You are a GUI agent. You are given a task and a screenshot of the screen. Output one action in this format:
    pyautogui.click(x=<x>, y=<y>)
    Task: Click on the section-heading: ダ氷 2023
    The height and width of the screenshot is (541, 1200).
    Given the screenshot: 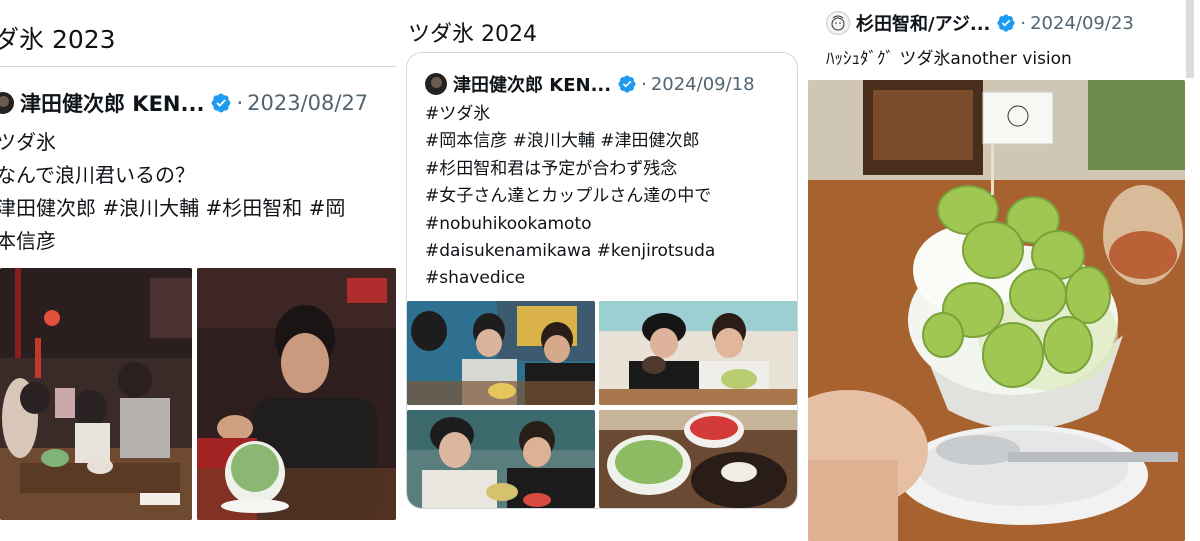 What is the action you would take?
    pyautogui.click(x=58, y=39)
    